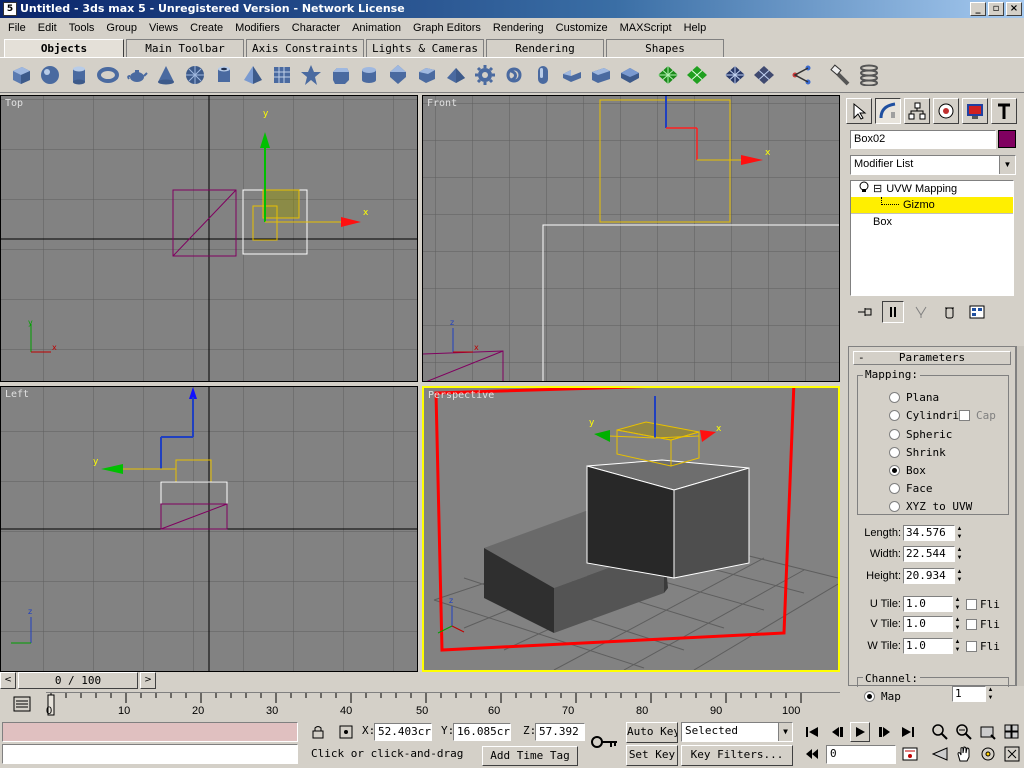 This screenshot has height=768, width=1024. Describe the element at coordinates (137, 75) in the screenshot. I see `teapot-icon` at that location.